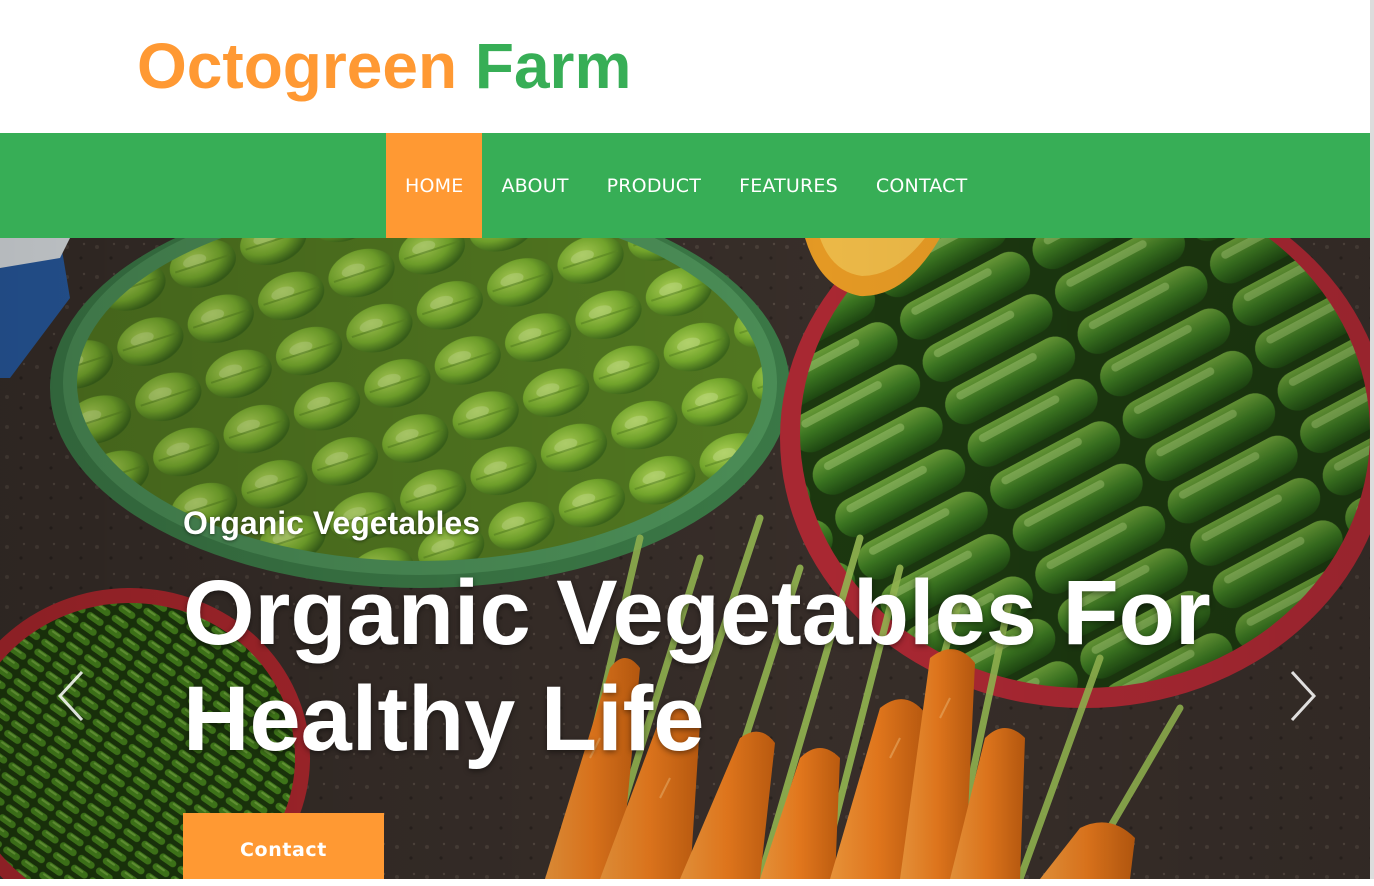 The image size is (1374, 886). I want to click on nav-item-contact: CONTACT, so click(922, 185).